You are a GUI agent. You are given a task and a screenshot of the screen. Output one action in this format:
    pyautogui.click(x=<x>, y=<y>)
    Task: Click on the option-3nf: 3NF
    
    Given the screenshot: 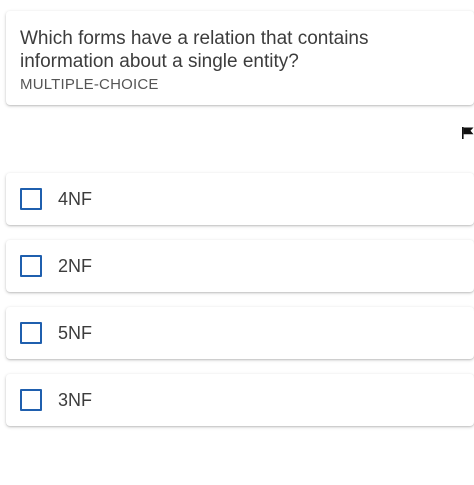 What is the action you would take?
    pyautogui.click(x=240, y=400)
    